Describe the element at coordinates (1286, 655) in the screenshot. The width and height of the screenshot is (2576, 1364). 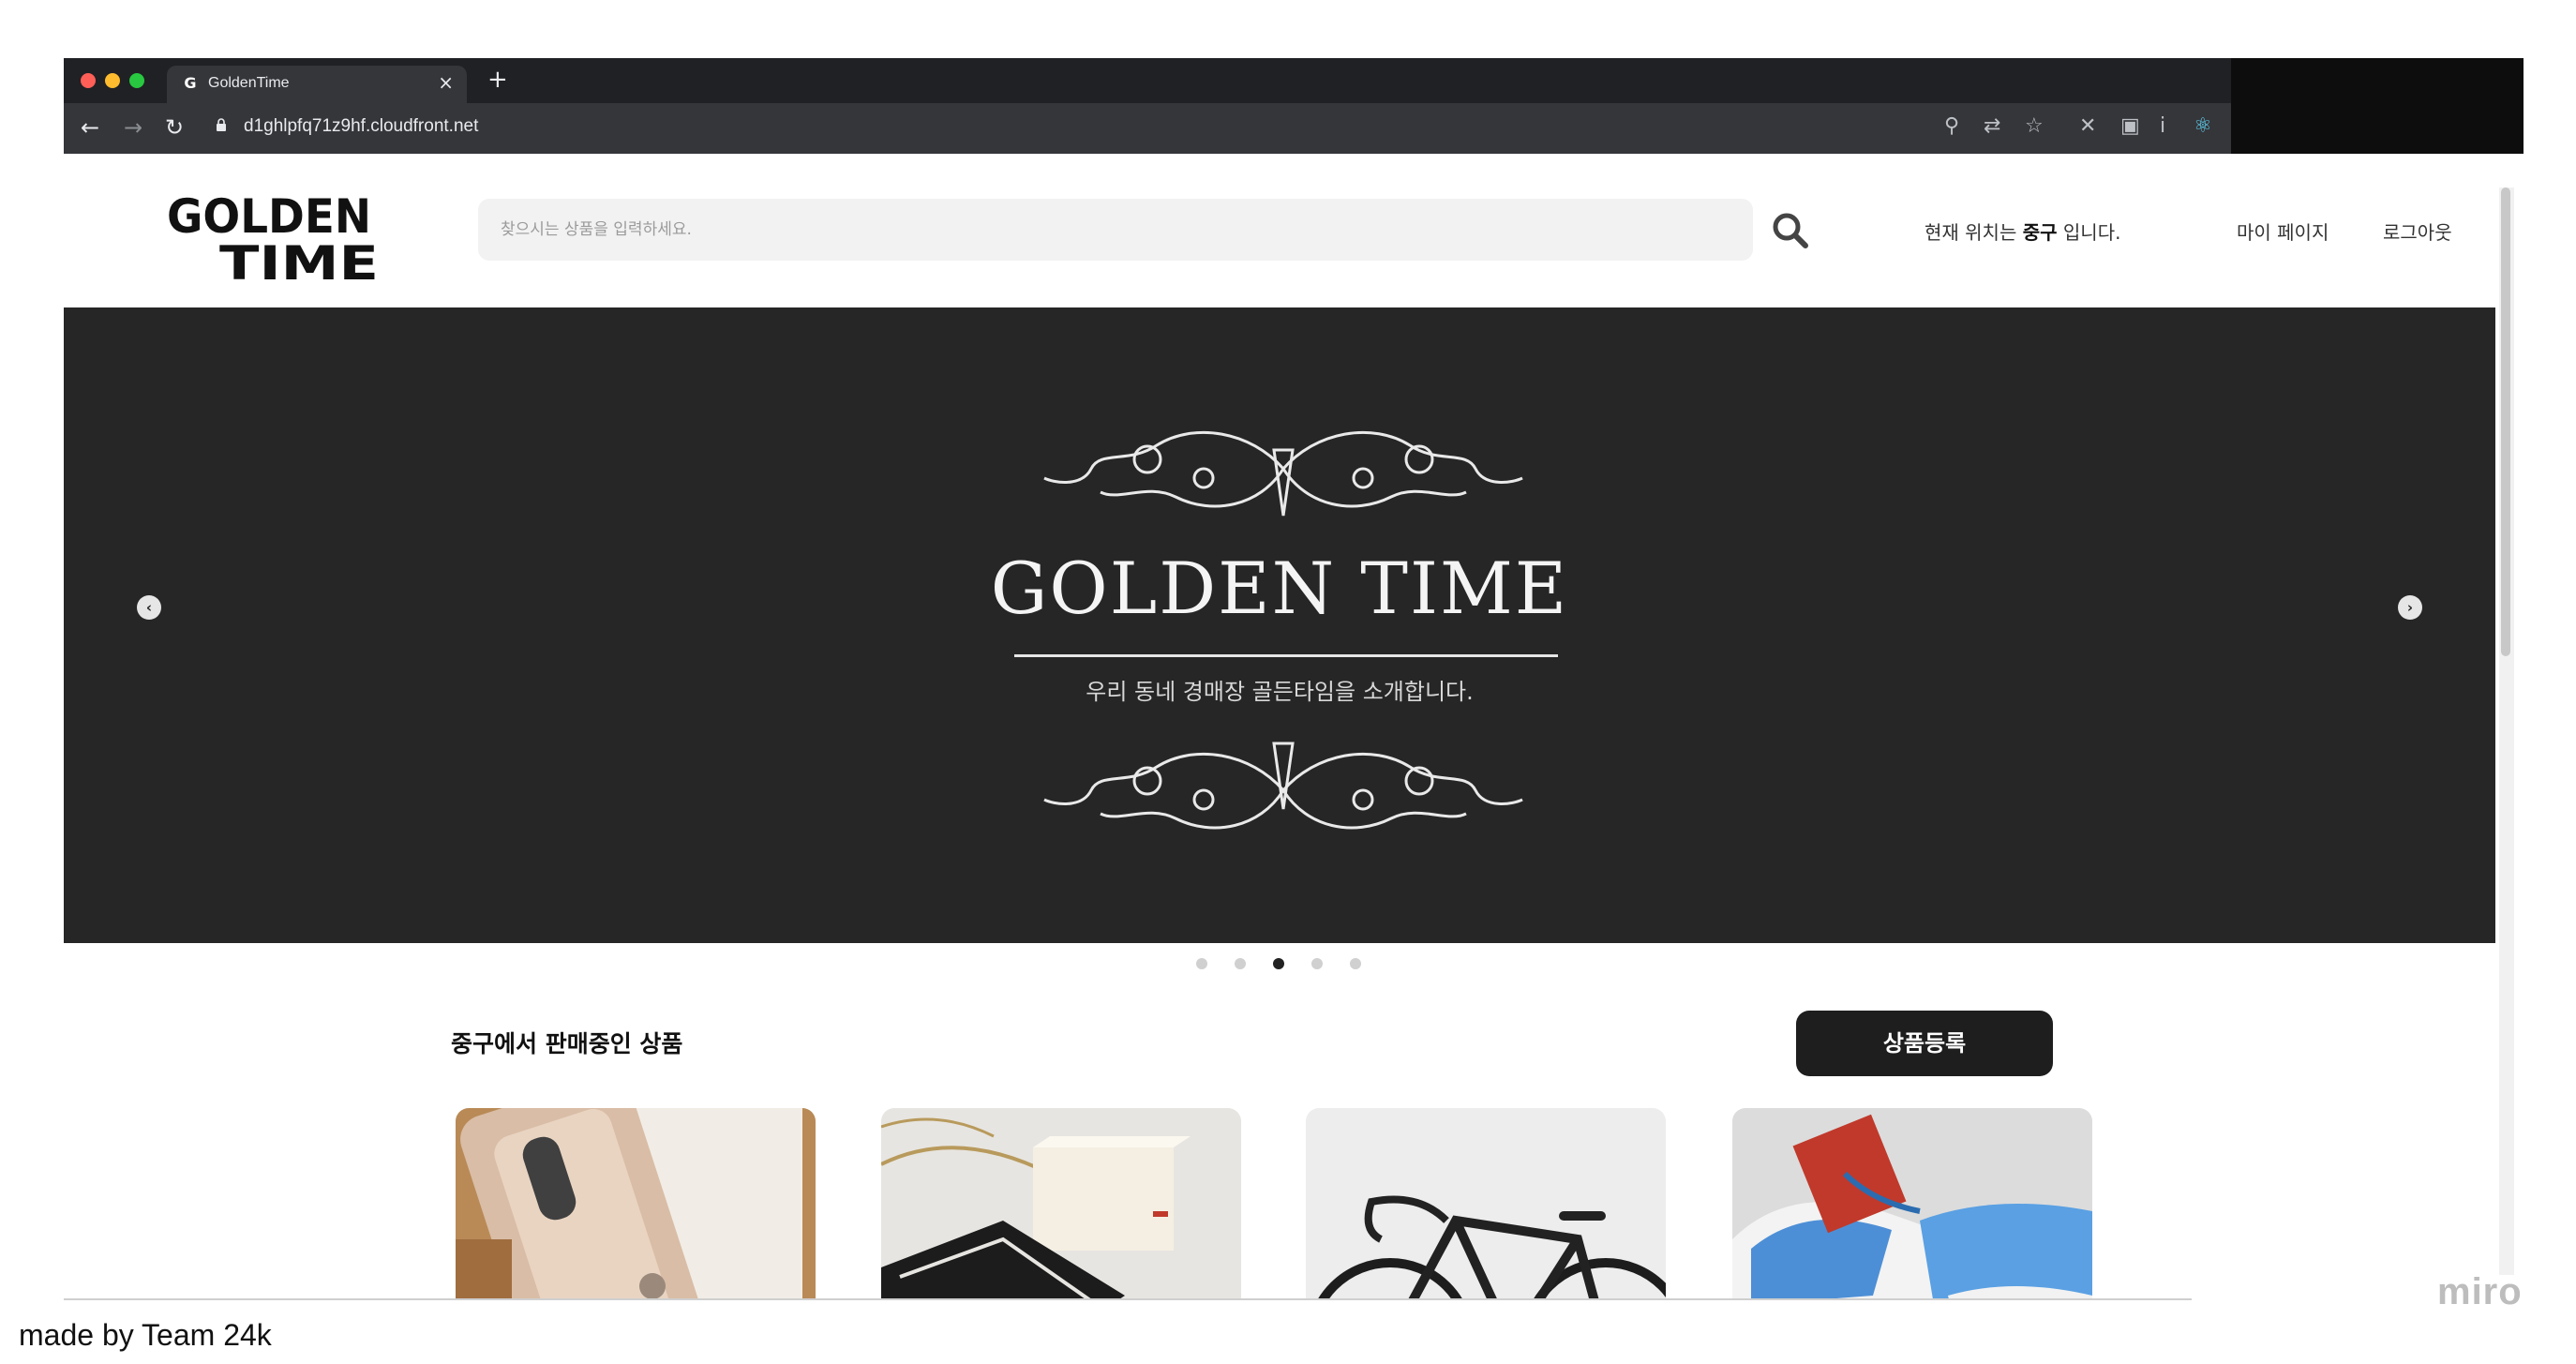
I see `hero-divider` at that location.